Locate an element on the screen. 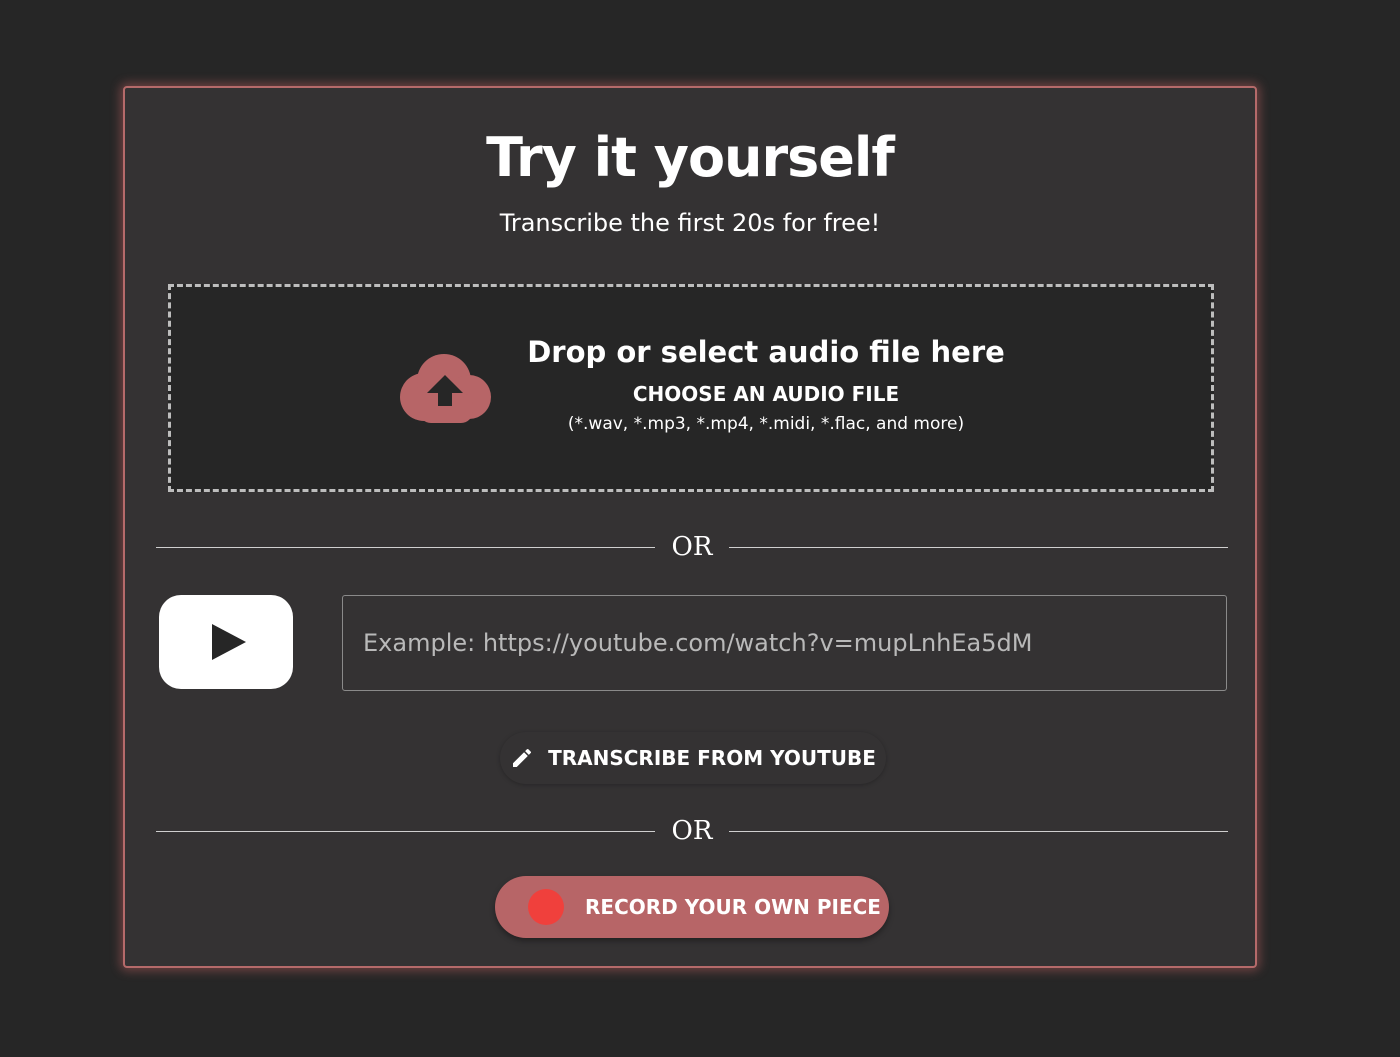 This screenshot has height=1057, width=1400. youtube-url-input is located at coordinates (784, 643).